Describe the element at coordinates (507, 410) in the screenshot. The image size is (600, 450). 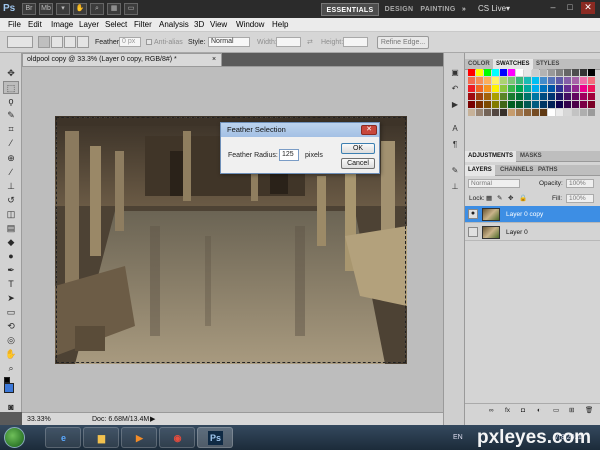
I see `layer-style-icon: fx` at that location.